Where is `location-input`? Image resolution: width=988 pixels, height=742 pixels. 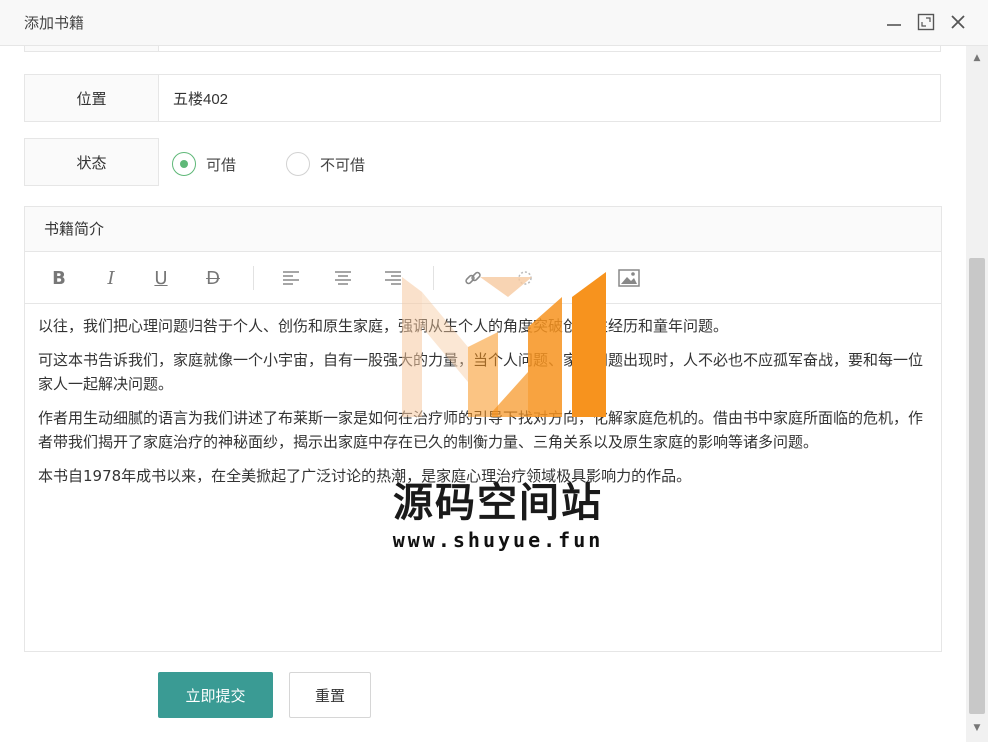 location-input is located at coordinates (550, 98).